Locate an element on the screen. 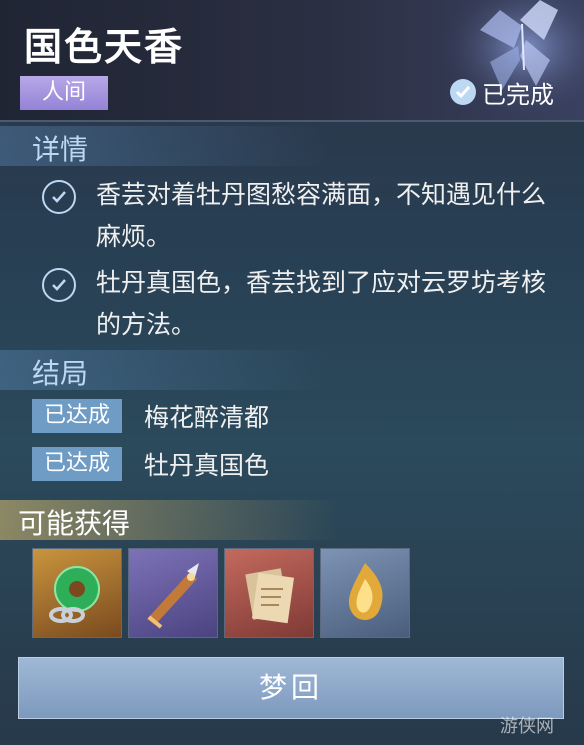 The height and width of the screenshot is (745, 584). completed-label: 已完成 is located at coordinates (518, 94).